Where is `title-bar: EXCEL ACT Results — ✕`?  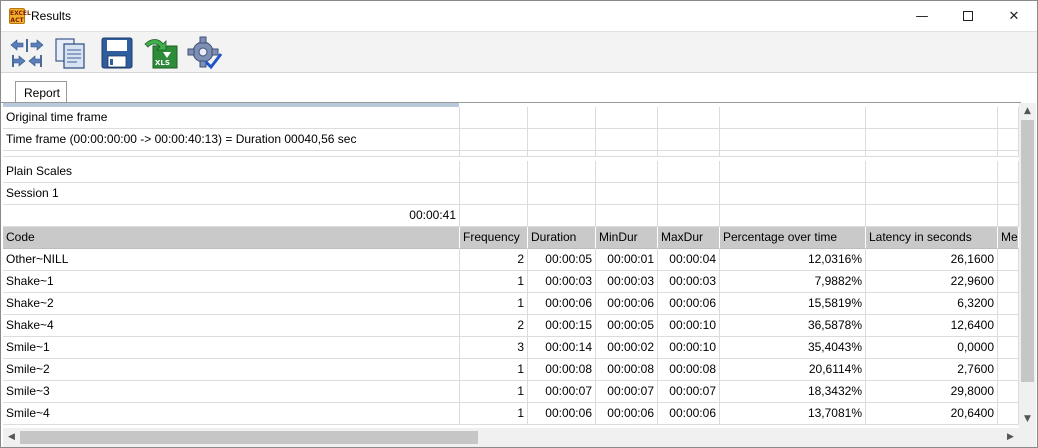
title-bar: EXCEL ACT Results — ✕ is located at coordinates (519, 16).